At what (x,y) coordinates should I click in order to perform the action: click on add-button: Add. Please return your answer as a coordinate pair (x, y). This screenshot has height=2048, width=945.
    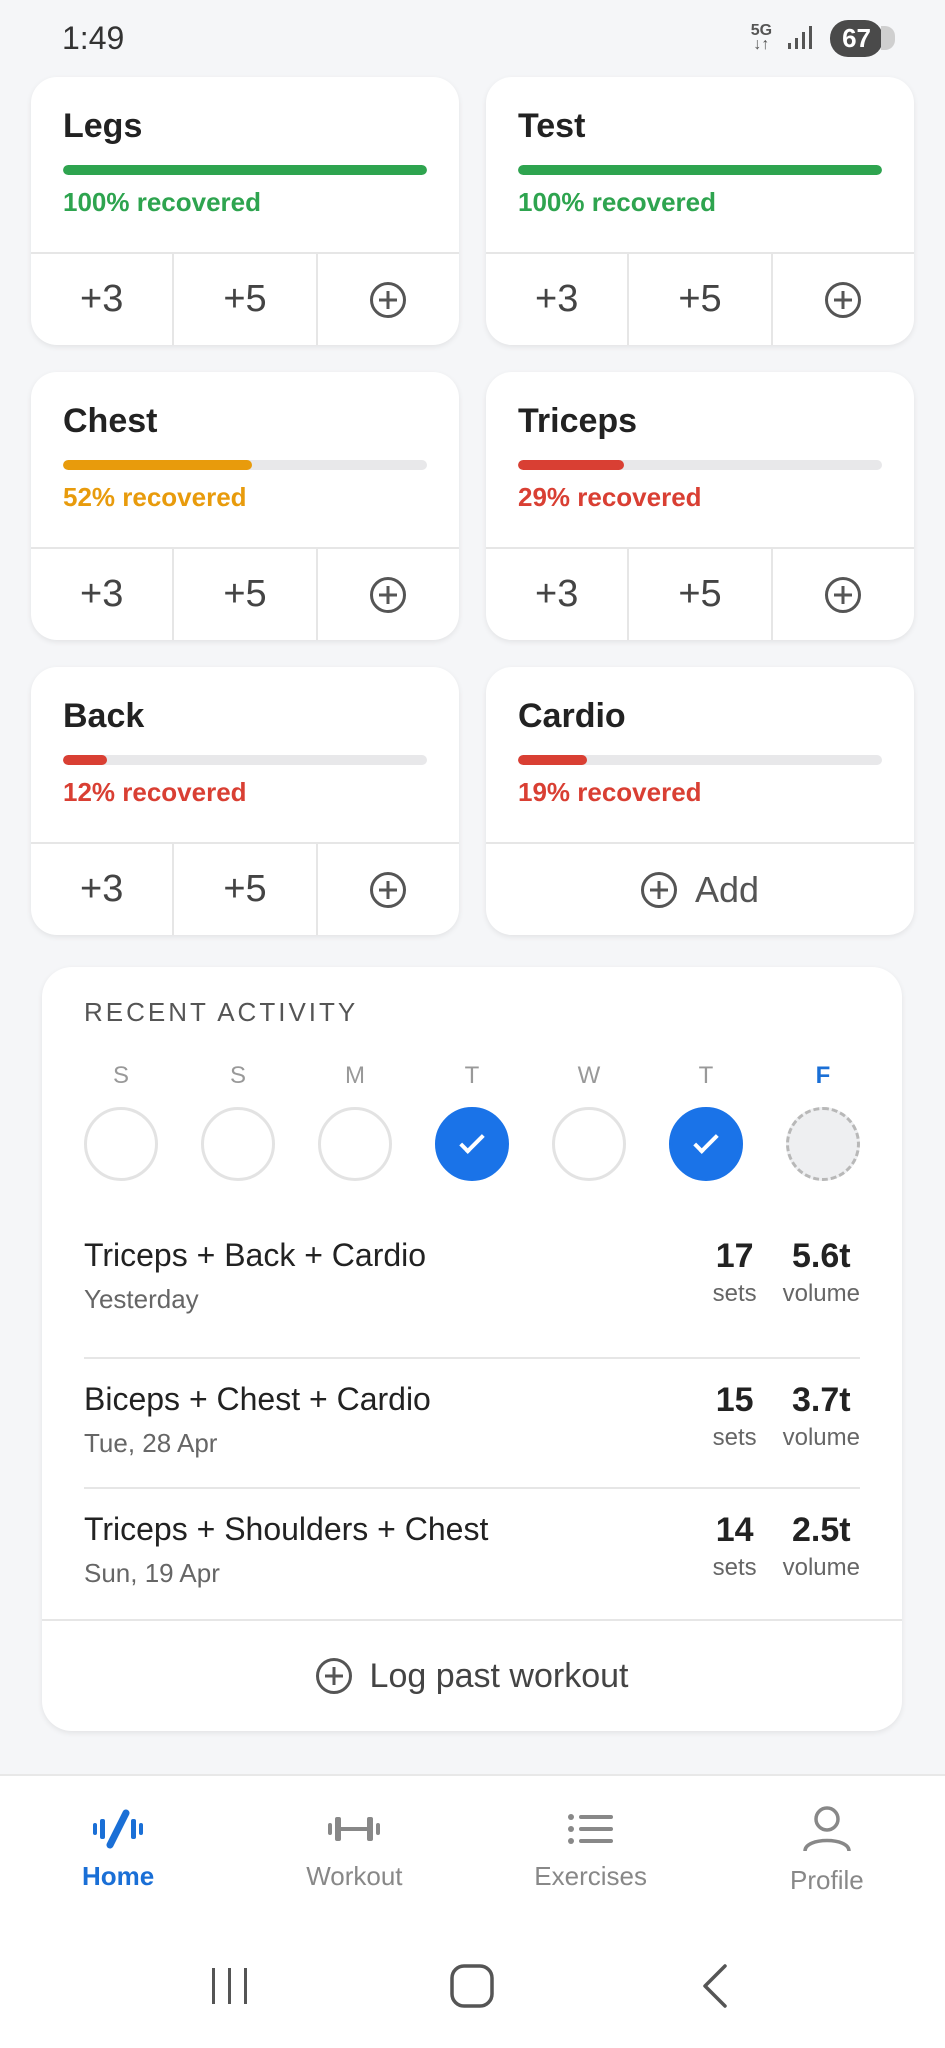
    Looking at the image, I should click on (700, 889).